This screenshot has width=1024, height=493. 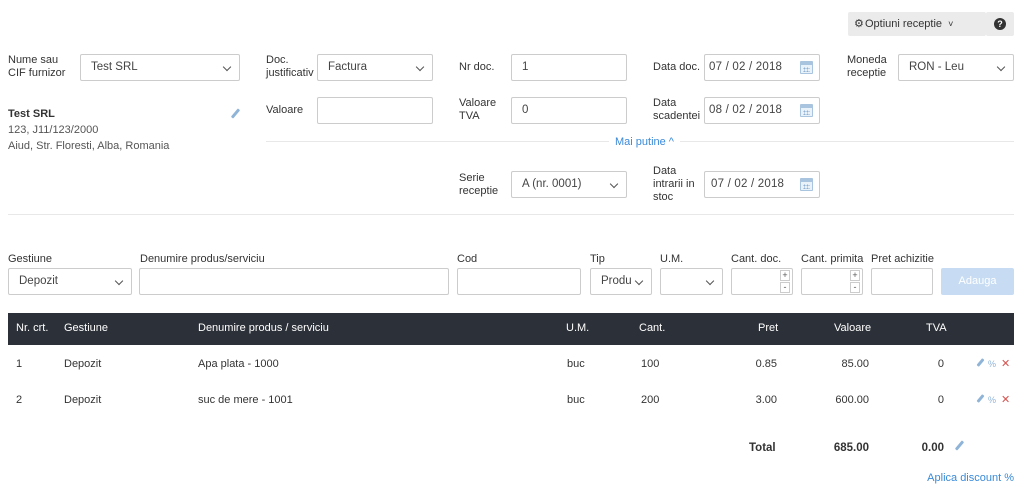 I want to click on value-label: Valoare, so click(x=285, y=110).